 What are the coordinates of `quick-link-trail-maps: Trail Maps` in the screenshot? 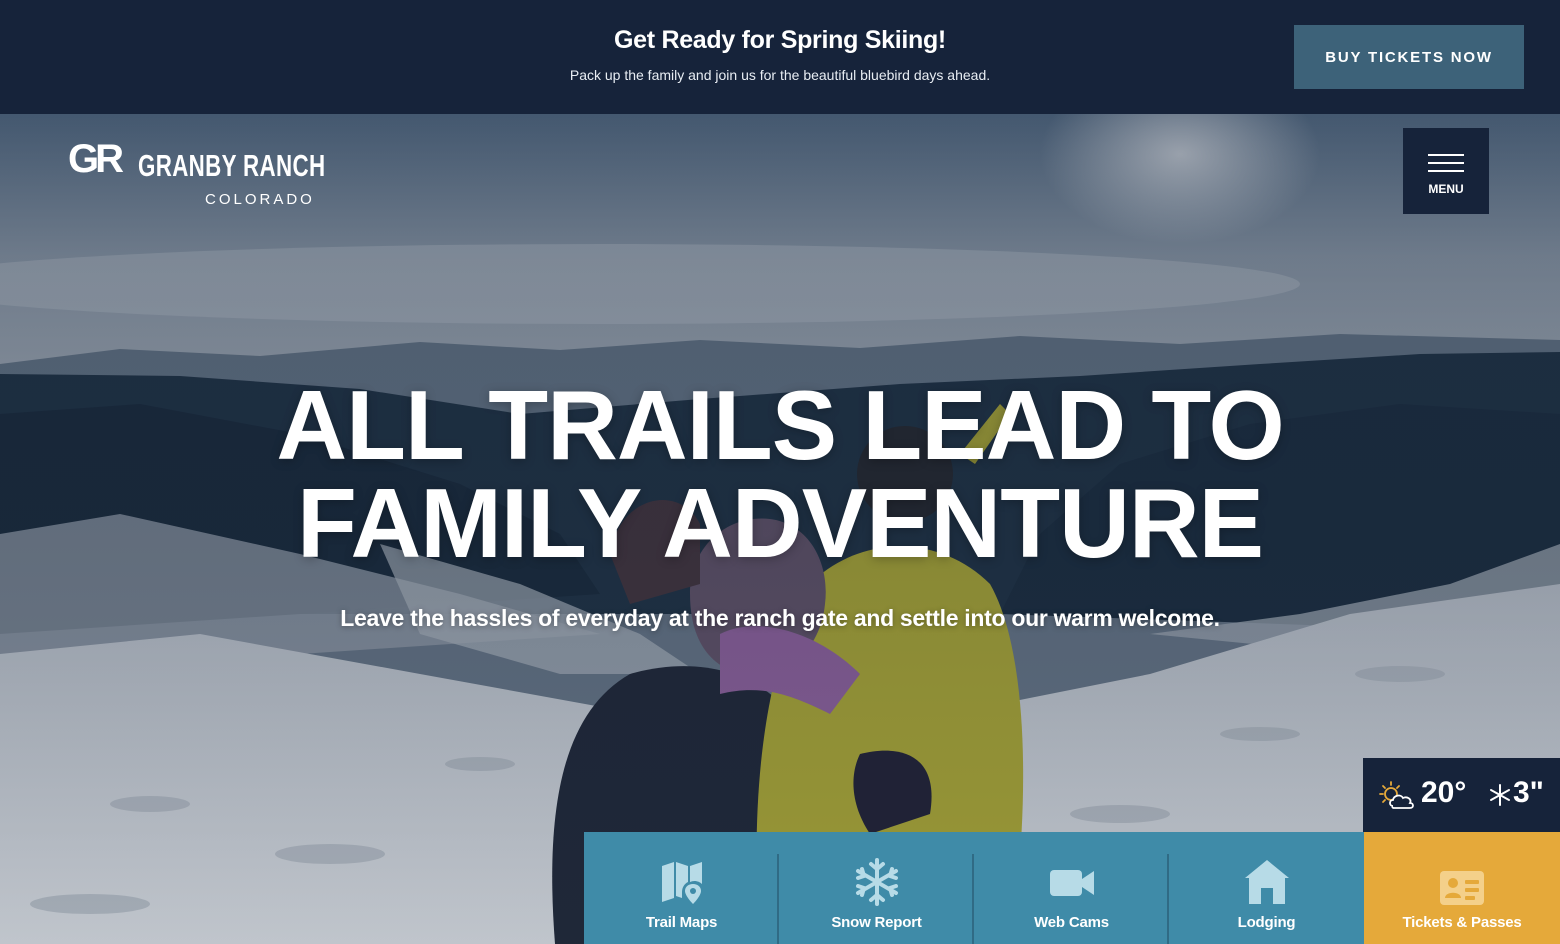 It's located at (681, 888).